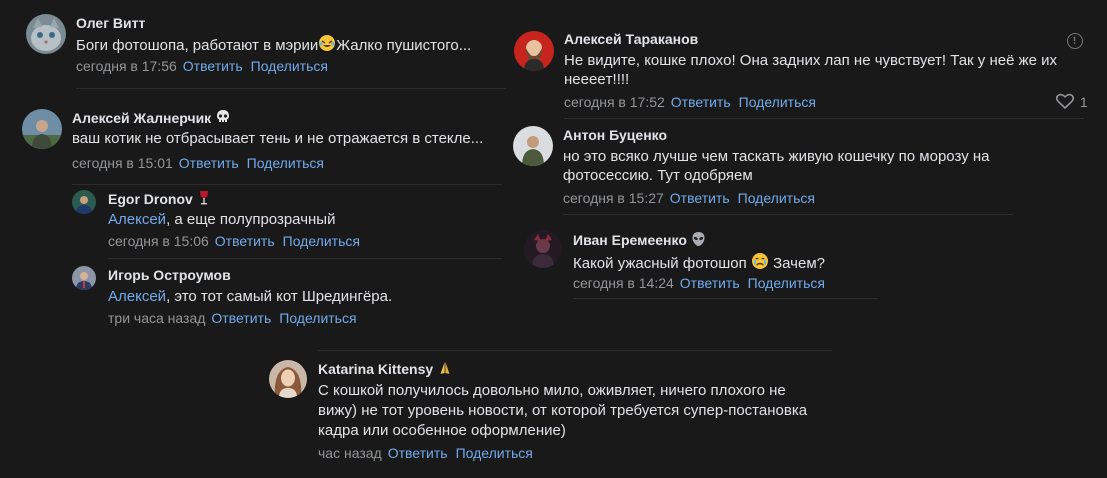  What do you see at coordinates (631, 39) in the screenshot?
I see `author-name: Алексей Тараканов` at bounding box center [631, 39].